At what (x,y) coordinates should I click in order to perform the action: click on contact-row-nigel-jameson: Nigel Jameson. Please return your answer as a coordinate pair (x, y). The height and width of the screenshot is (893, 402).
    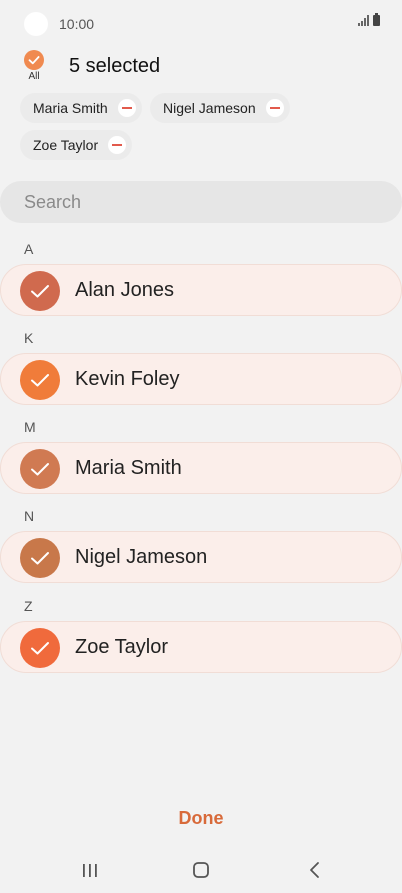
    Looking at the image, I should click on (201, 557).